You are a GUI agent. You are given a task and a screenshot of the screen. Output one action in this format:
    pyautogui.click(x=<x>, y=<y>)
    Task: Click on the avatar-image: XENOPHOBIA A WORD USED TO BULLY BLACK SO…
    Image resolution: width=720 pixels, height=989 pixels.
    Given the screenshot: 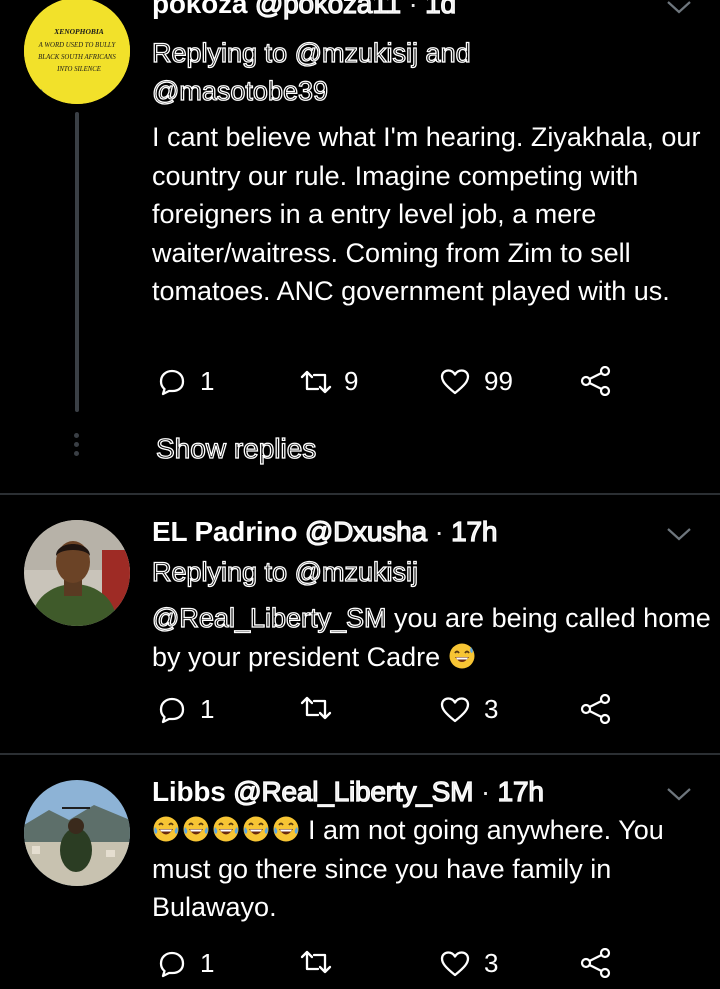 What is the action you would take?
    pyautogui.click(x=77, y=52)
    